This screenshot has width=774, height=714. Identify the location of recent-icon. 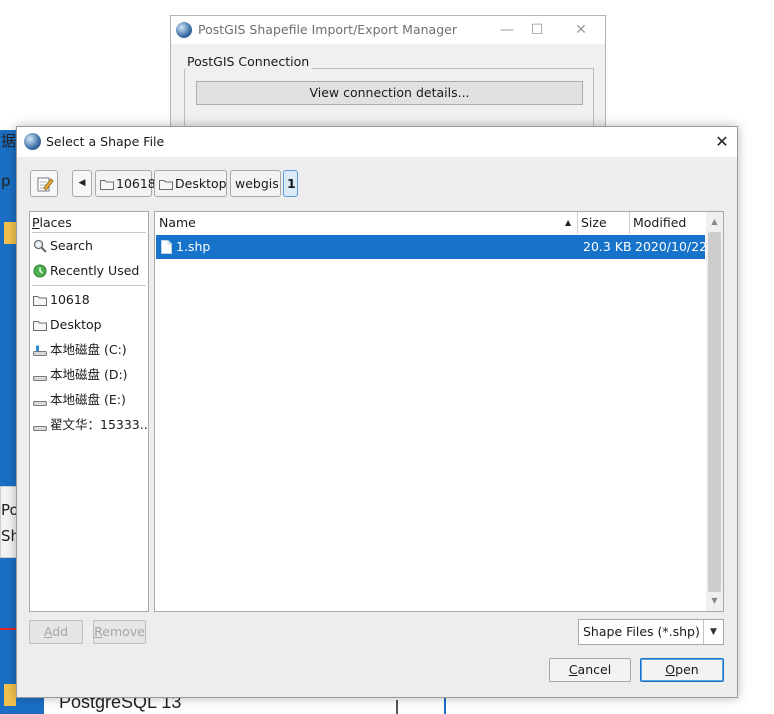
(40, 271).